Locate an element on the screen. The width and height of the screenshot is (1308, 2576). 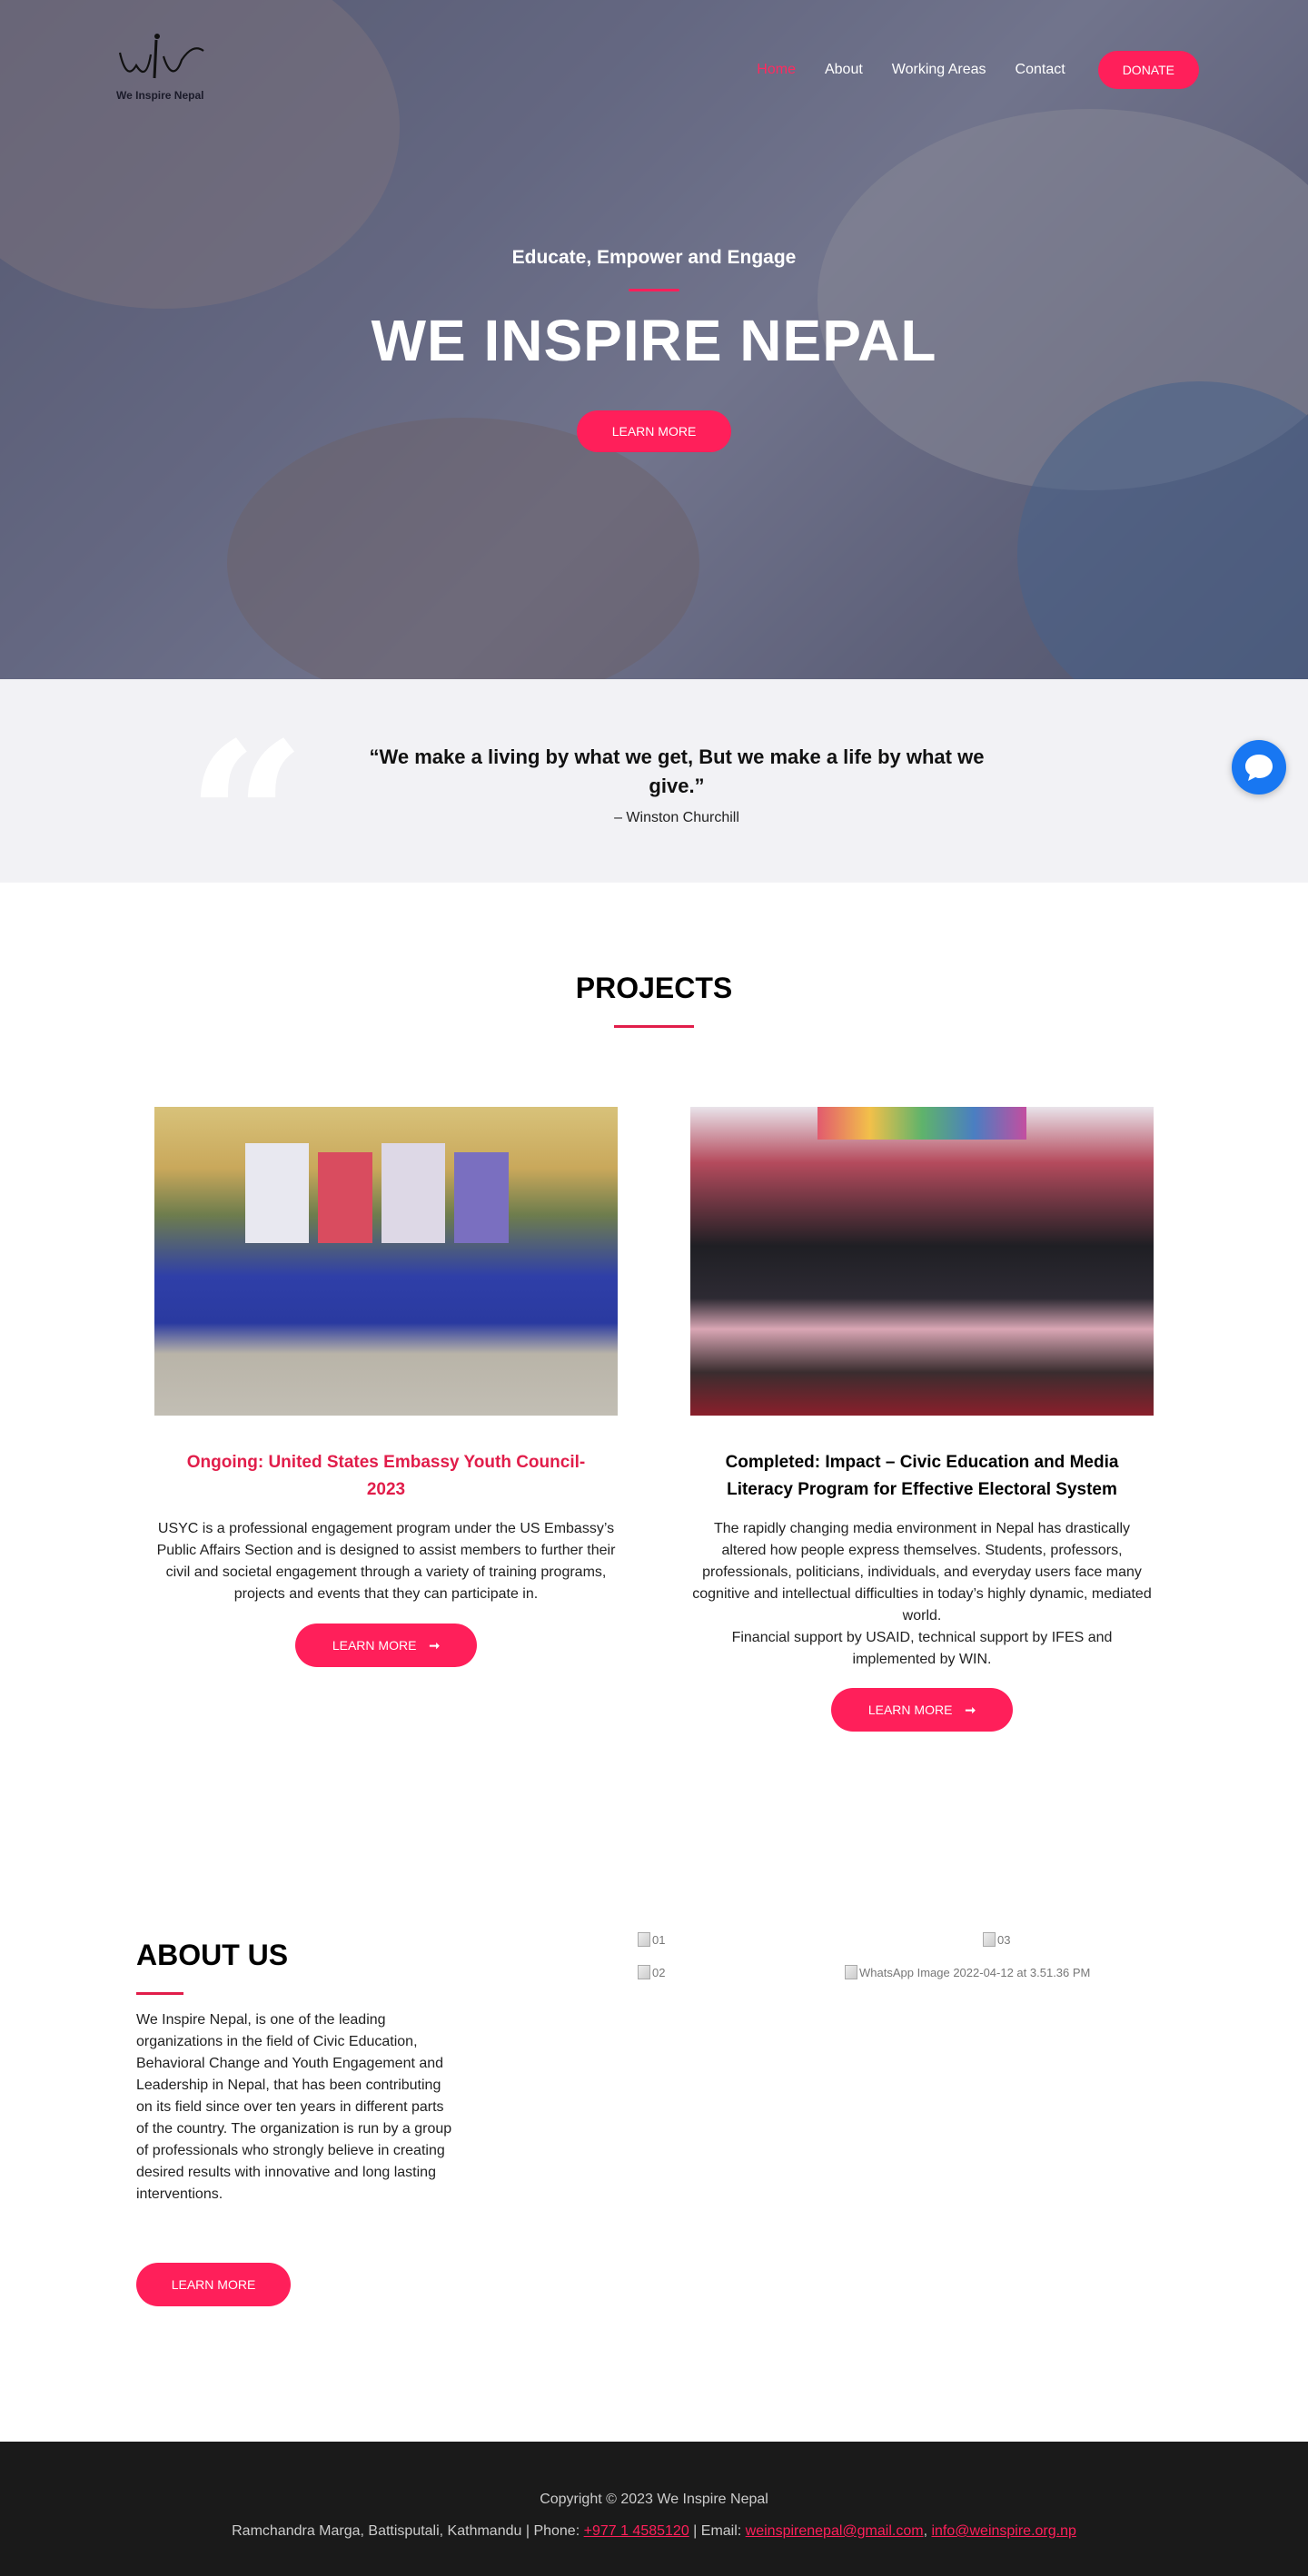
project-learn-more-button-usyc: LEARN MORE ➞ is located at coordinates (386, 1645).